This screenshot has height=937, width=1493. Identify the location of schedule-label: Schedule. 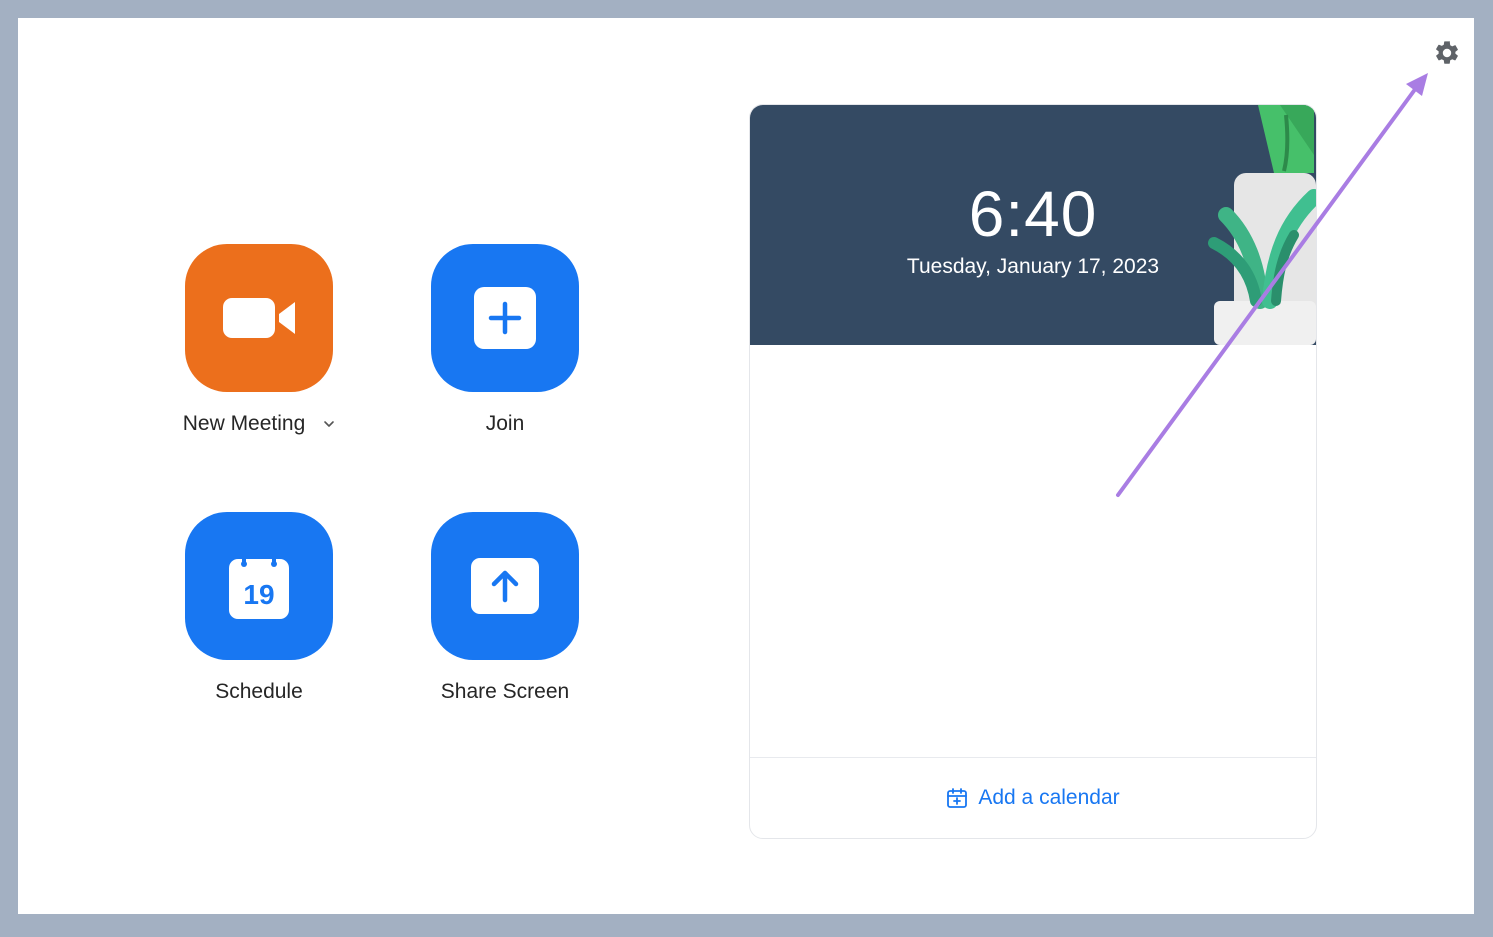
(259, 691).